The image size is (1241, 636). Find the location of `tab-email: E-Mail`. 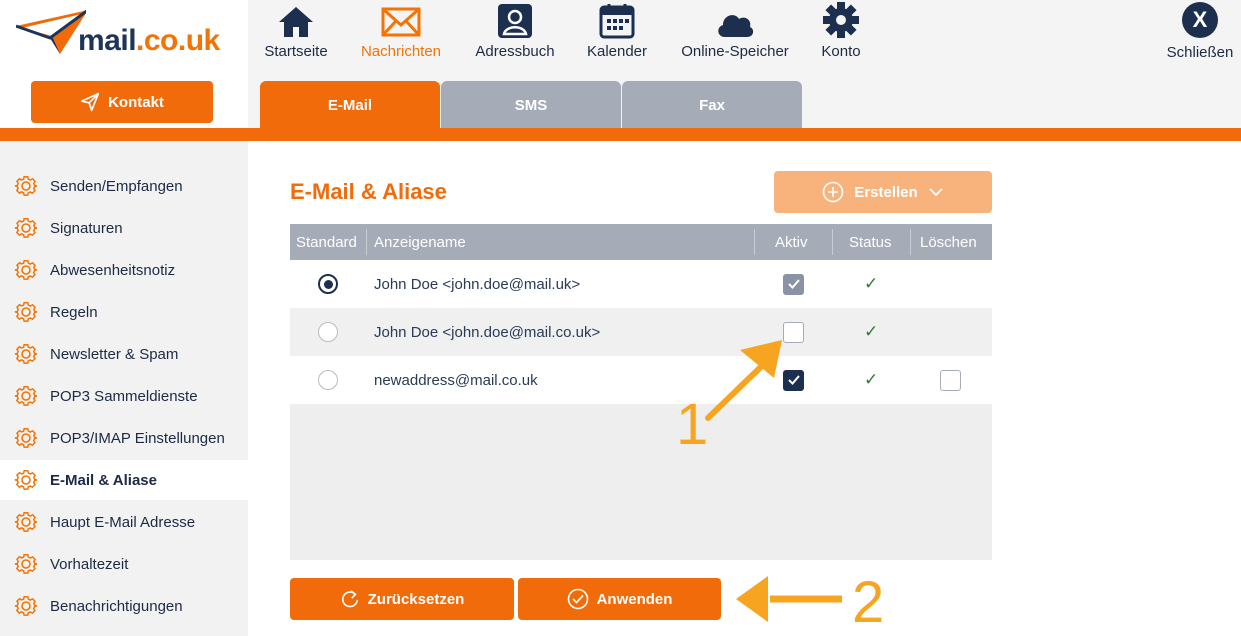

tab-email: E-Mail is located at coordinates (350, 105).